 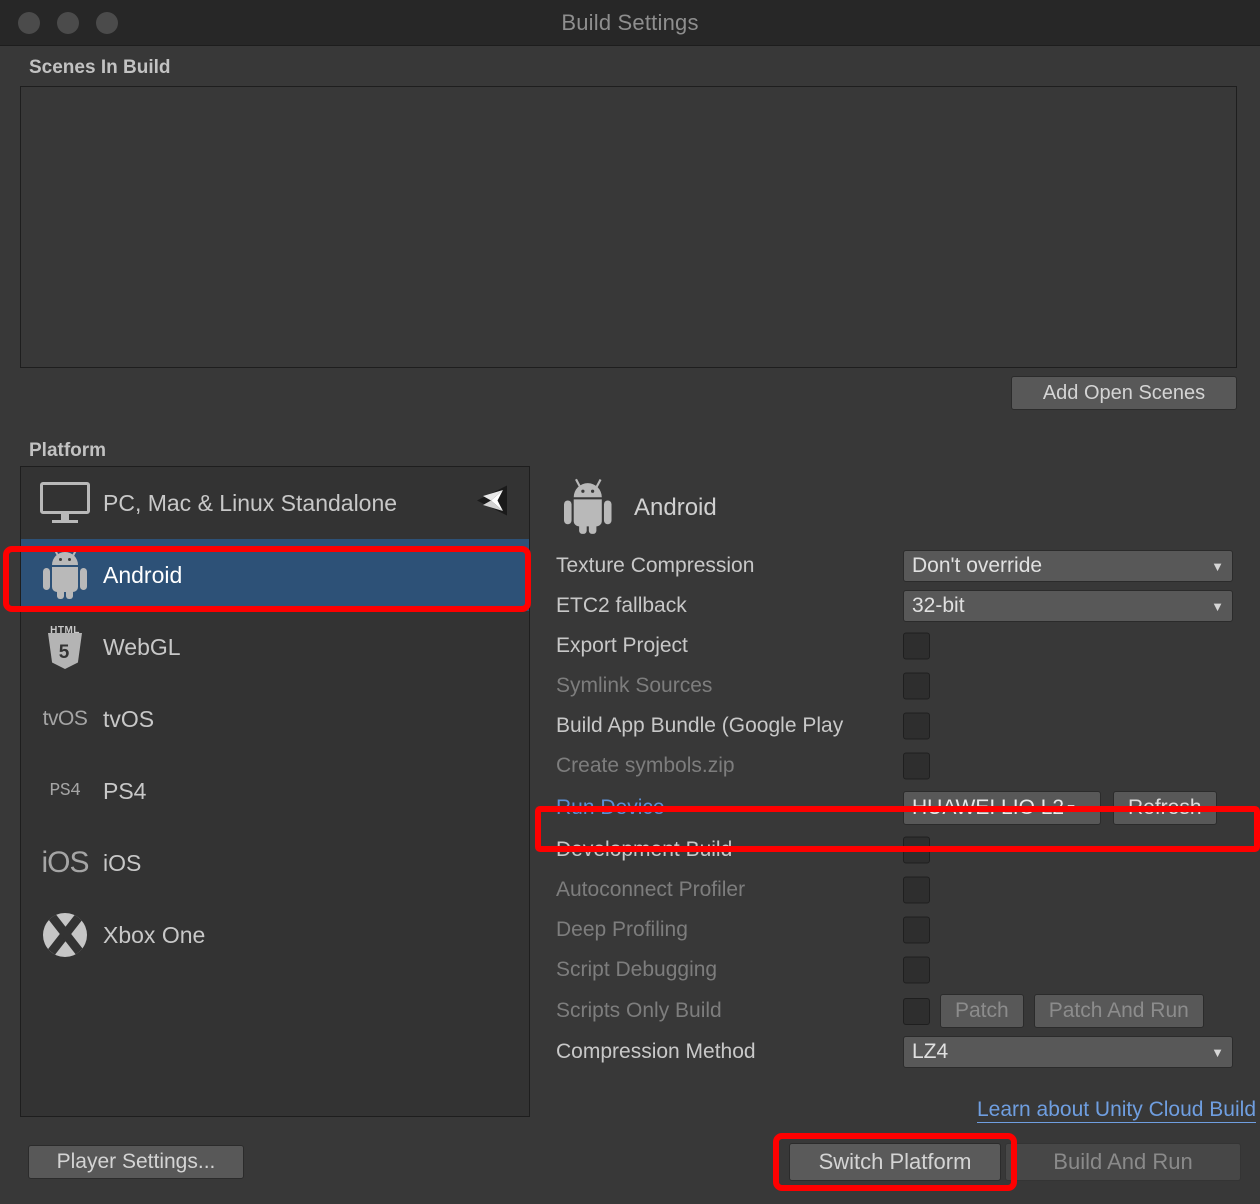 I want to click on run-device-value: HUAWEI LIO L2, so click(x=988, y=807).